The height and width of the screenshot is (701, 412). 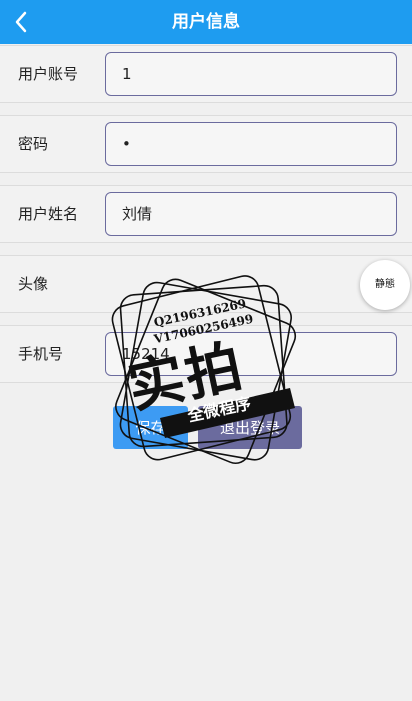 What do you see at coordinates (33, 284) in the screenshot?
I see `avatar-label: 头像` at bounding box center [33, 284].